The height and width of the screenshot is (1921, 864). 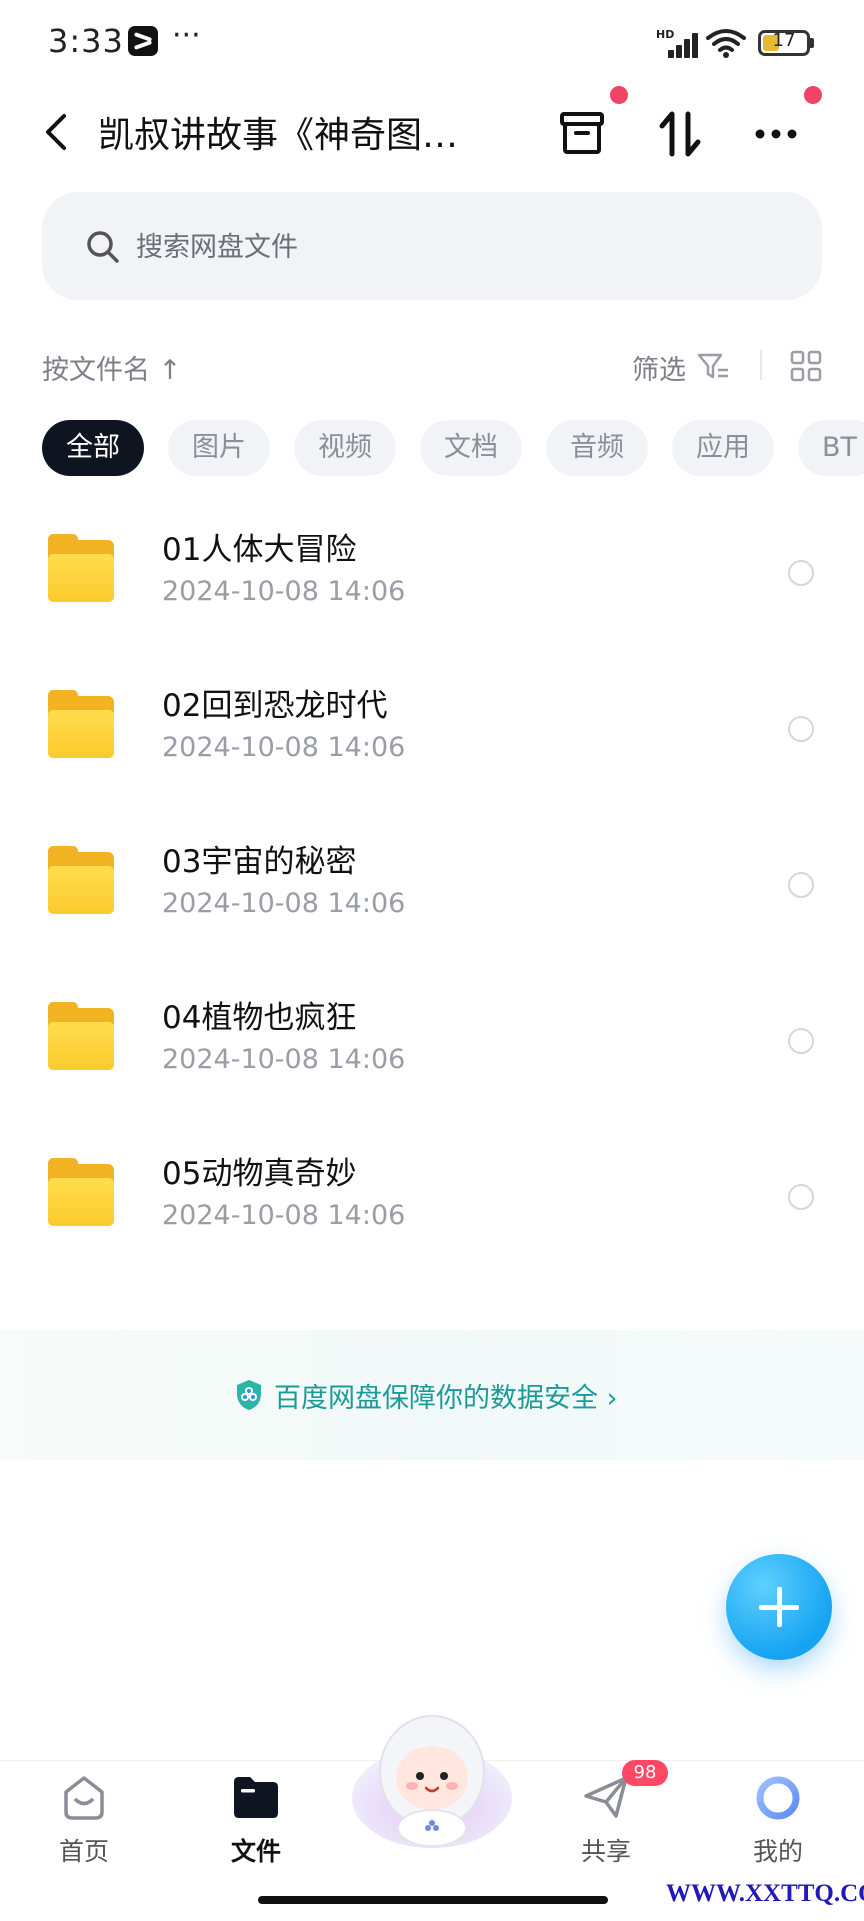 What do you see at coordinates (275, 706) in the screenshot?
I see `file-name: 02回到恐龙时代` at bounding box center [275, 706].